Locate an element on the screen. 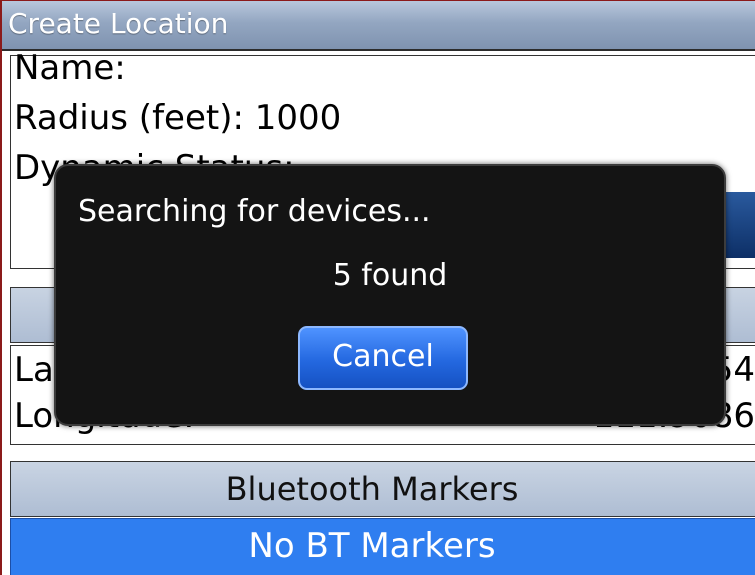  bluetooth-marker-item: No BT Markers is located at coordinates (382, 546).